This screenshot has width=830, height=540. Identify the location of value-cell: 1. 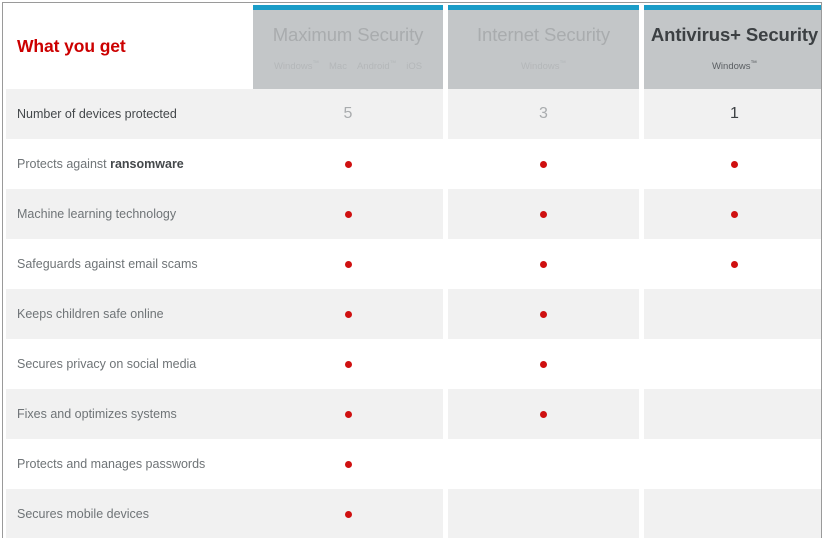
(732, 114).